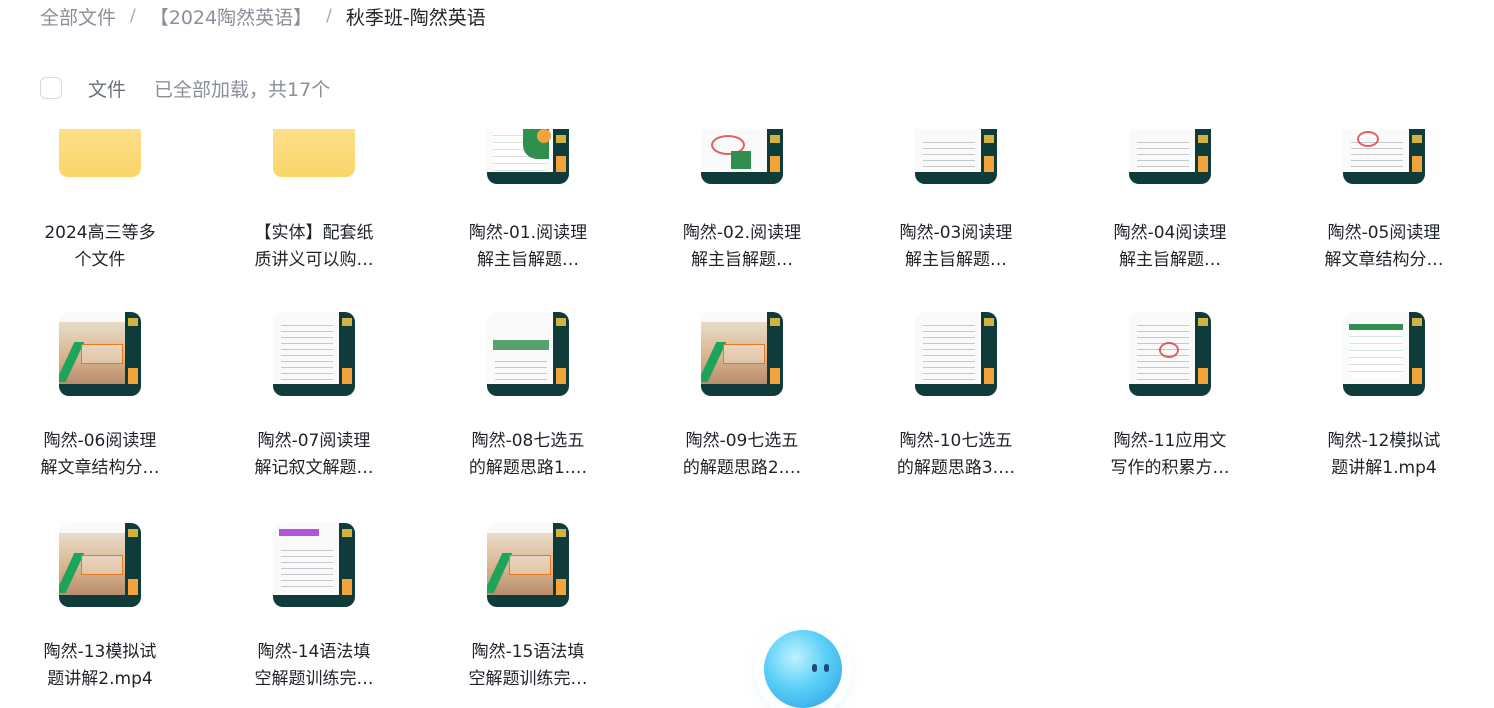 The image size is (1494, 708). What do you see at coordinates (100, 665) in the screenshot?
I see `file-name: 陶然-13模拟试 题讲解2.mp4` at bounding box center [100, 665].